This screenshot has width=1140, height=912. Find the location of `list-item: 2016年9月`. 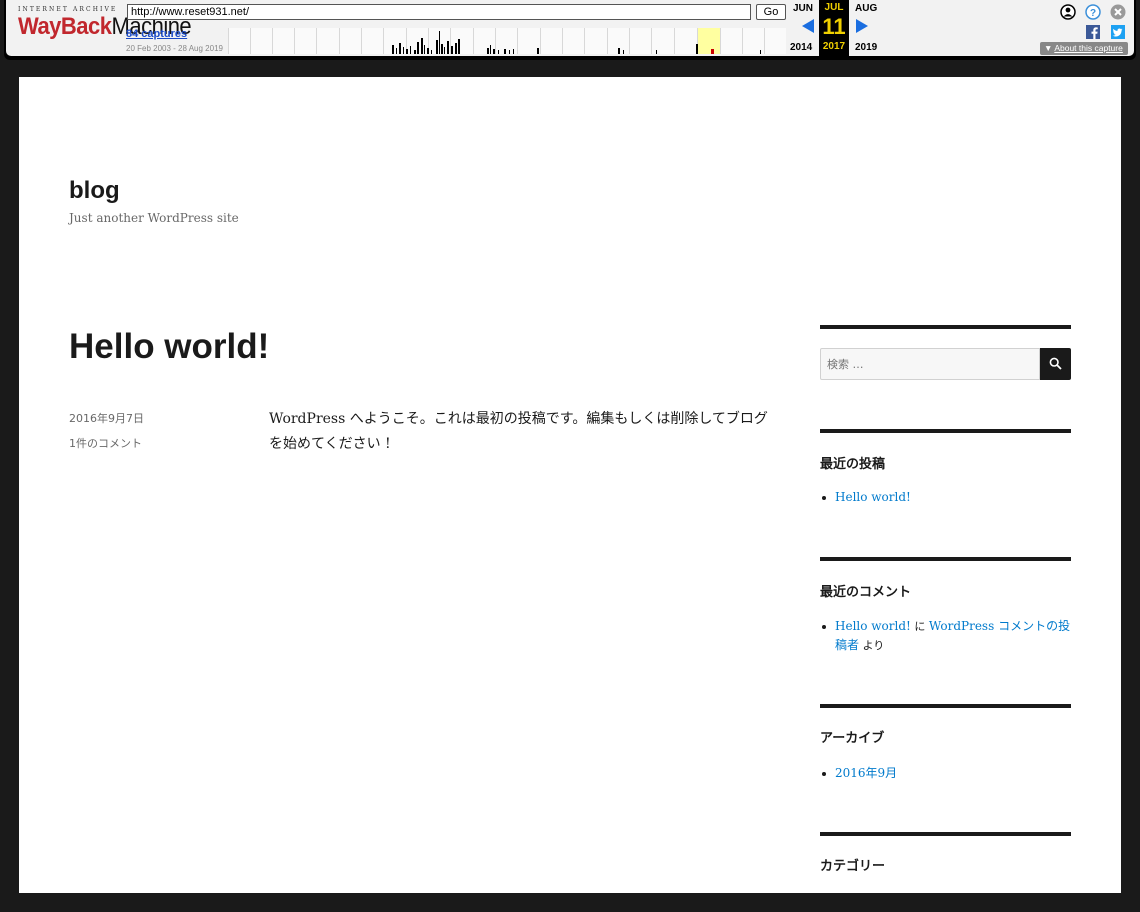

list-item: 2016年9月 is located at coordinates (945, 773).